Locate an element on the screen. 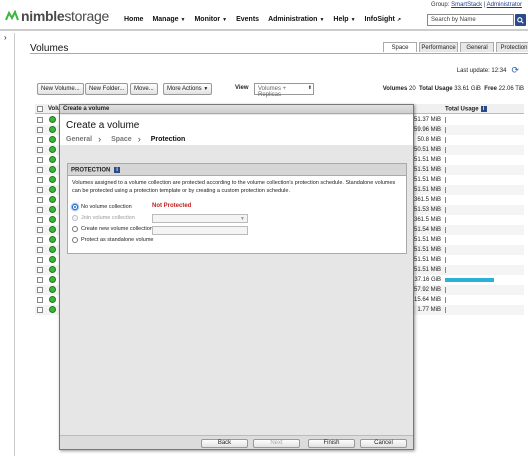  title-divider is located at coordinates (279, 53).